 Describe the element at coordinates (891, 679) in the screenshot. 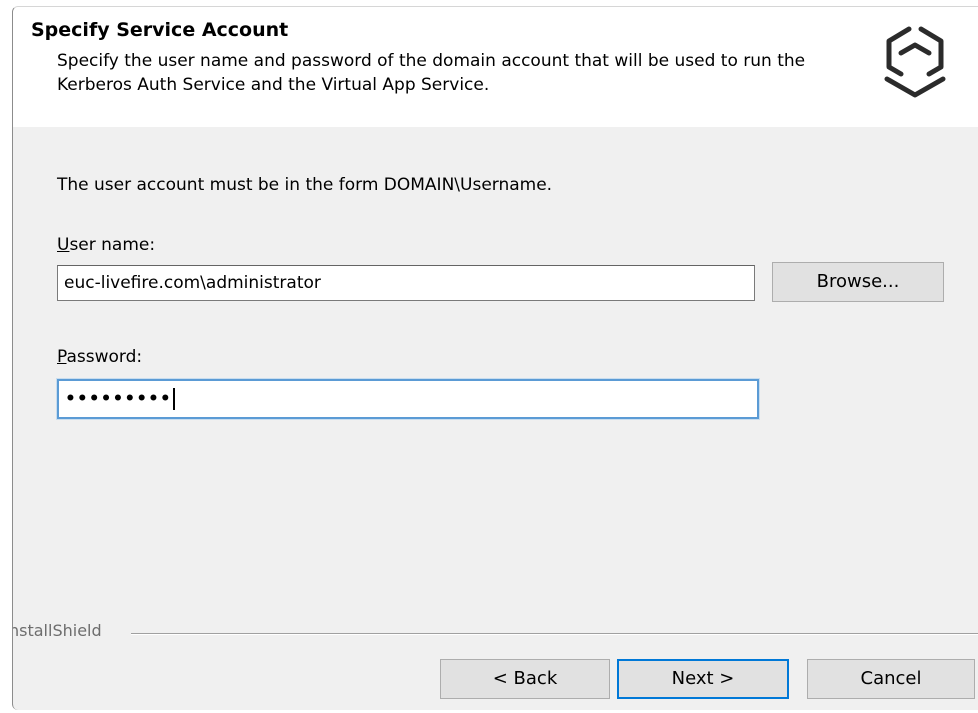

I see `cancel-button: Cancel` at that location.